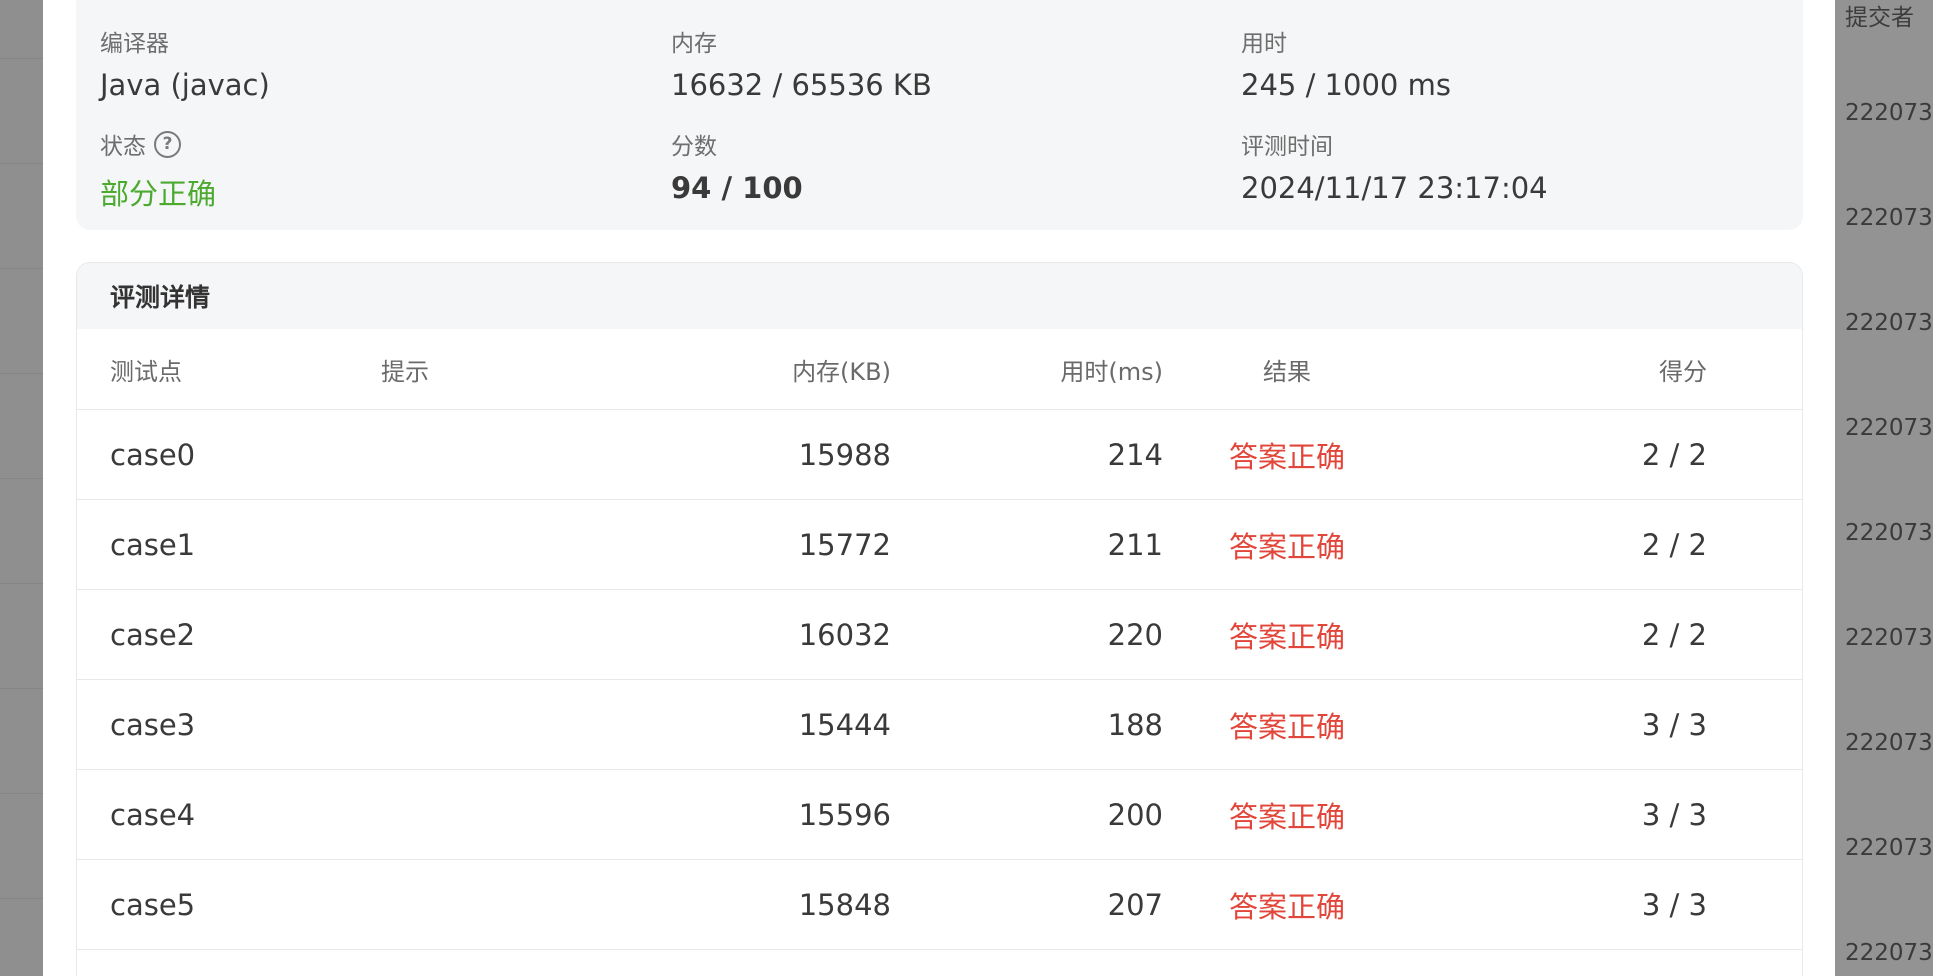 The height and width of the screenshot is (976, 1933). Describe the element at coordinates (153, 814) in the screenshot. I see `case-name: case4` at that location.